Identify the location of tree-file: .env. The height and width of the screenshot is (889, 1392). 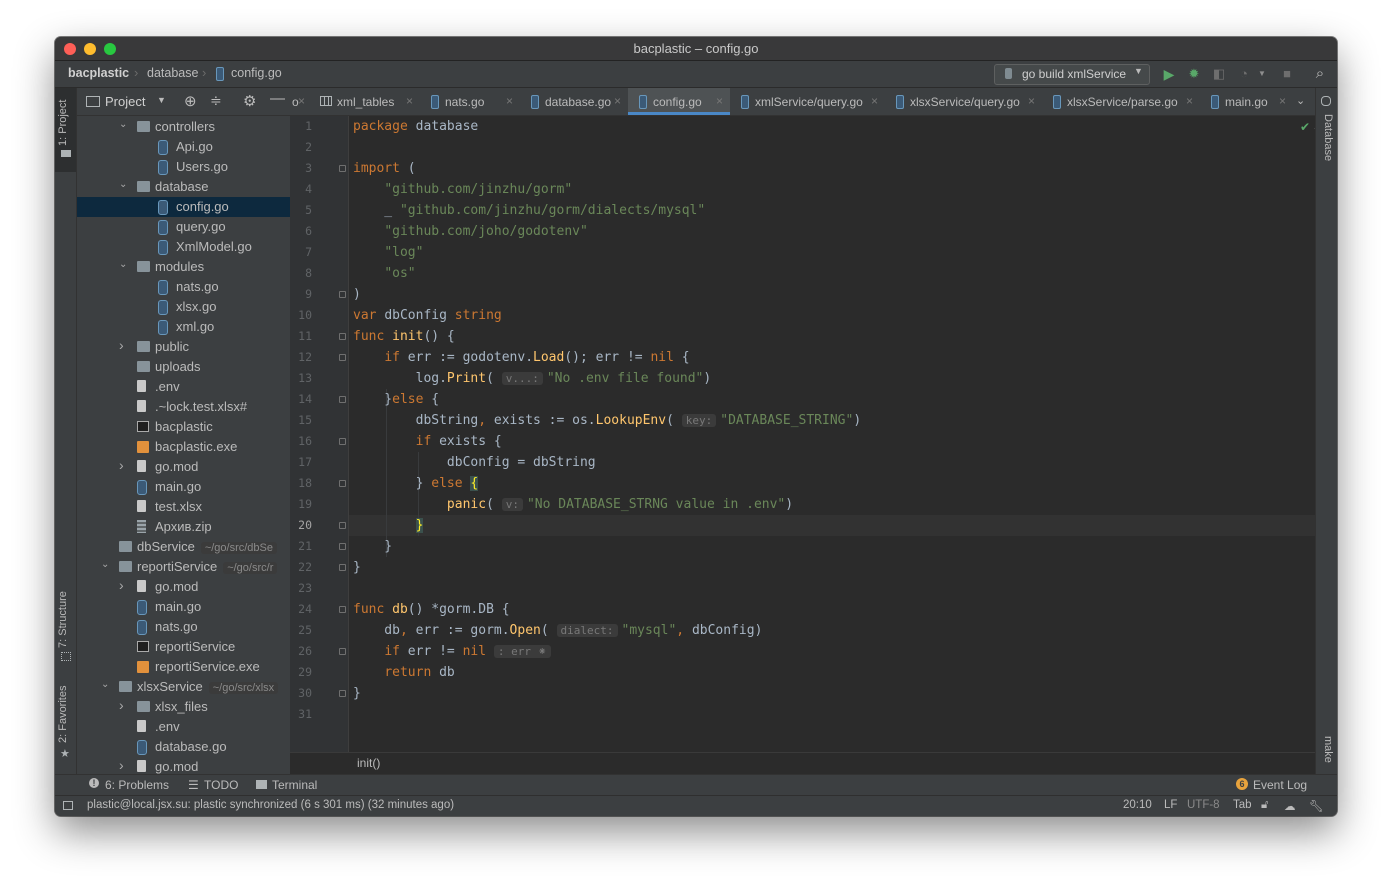
(183, 727).